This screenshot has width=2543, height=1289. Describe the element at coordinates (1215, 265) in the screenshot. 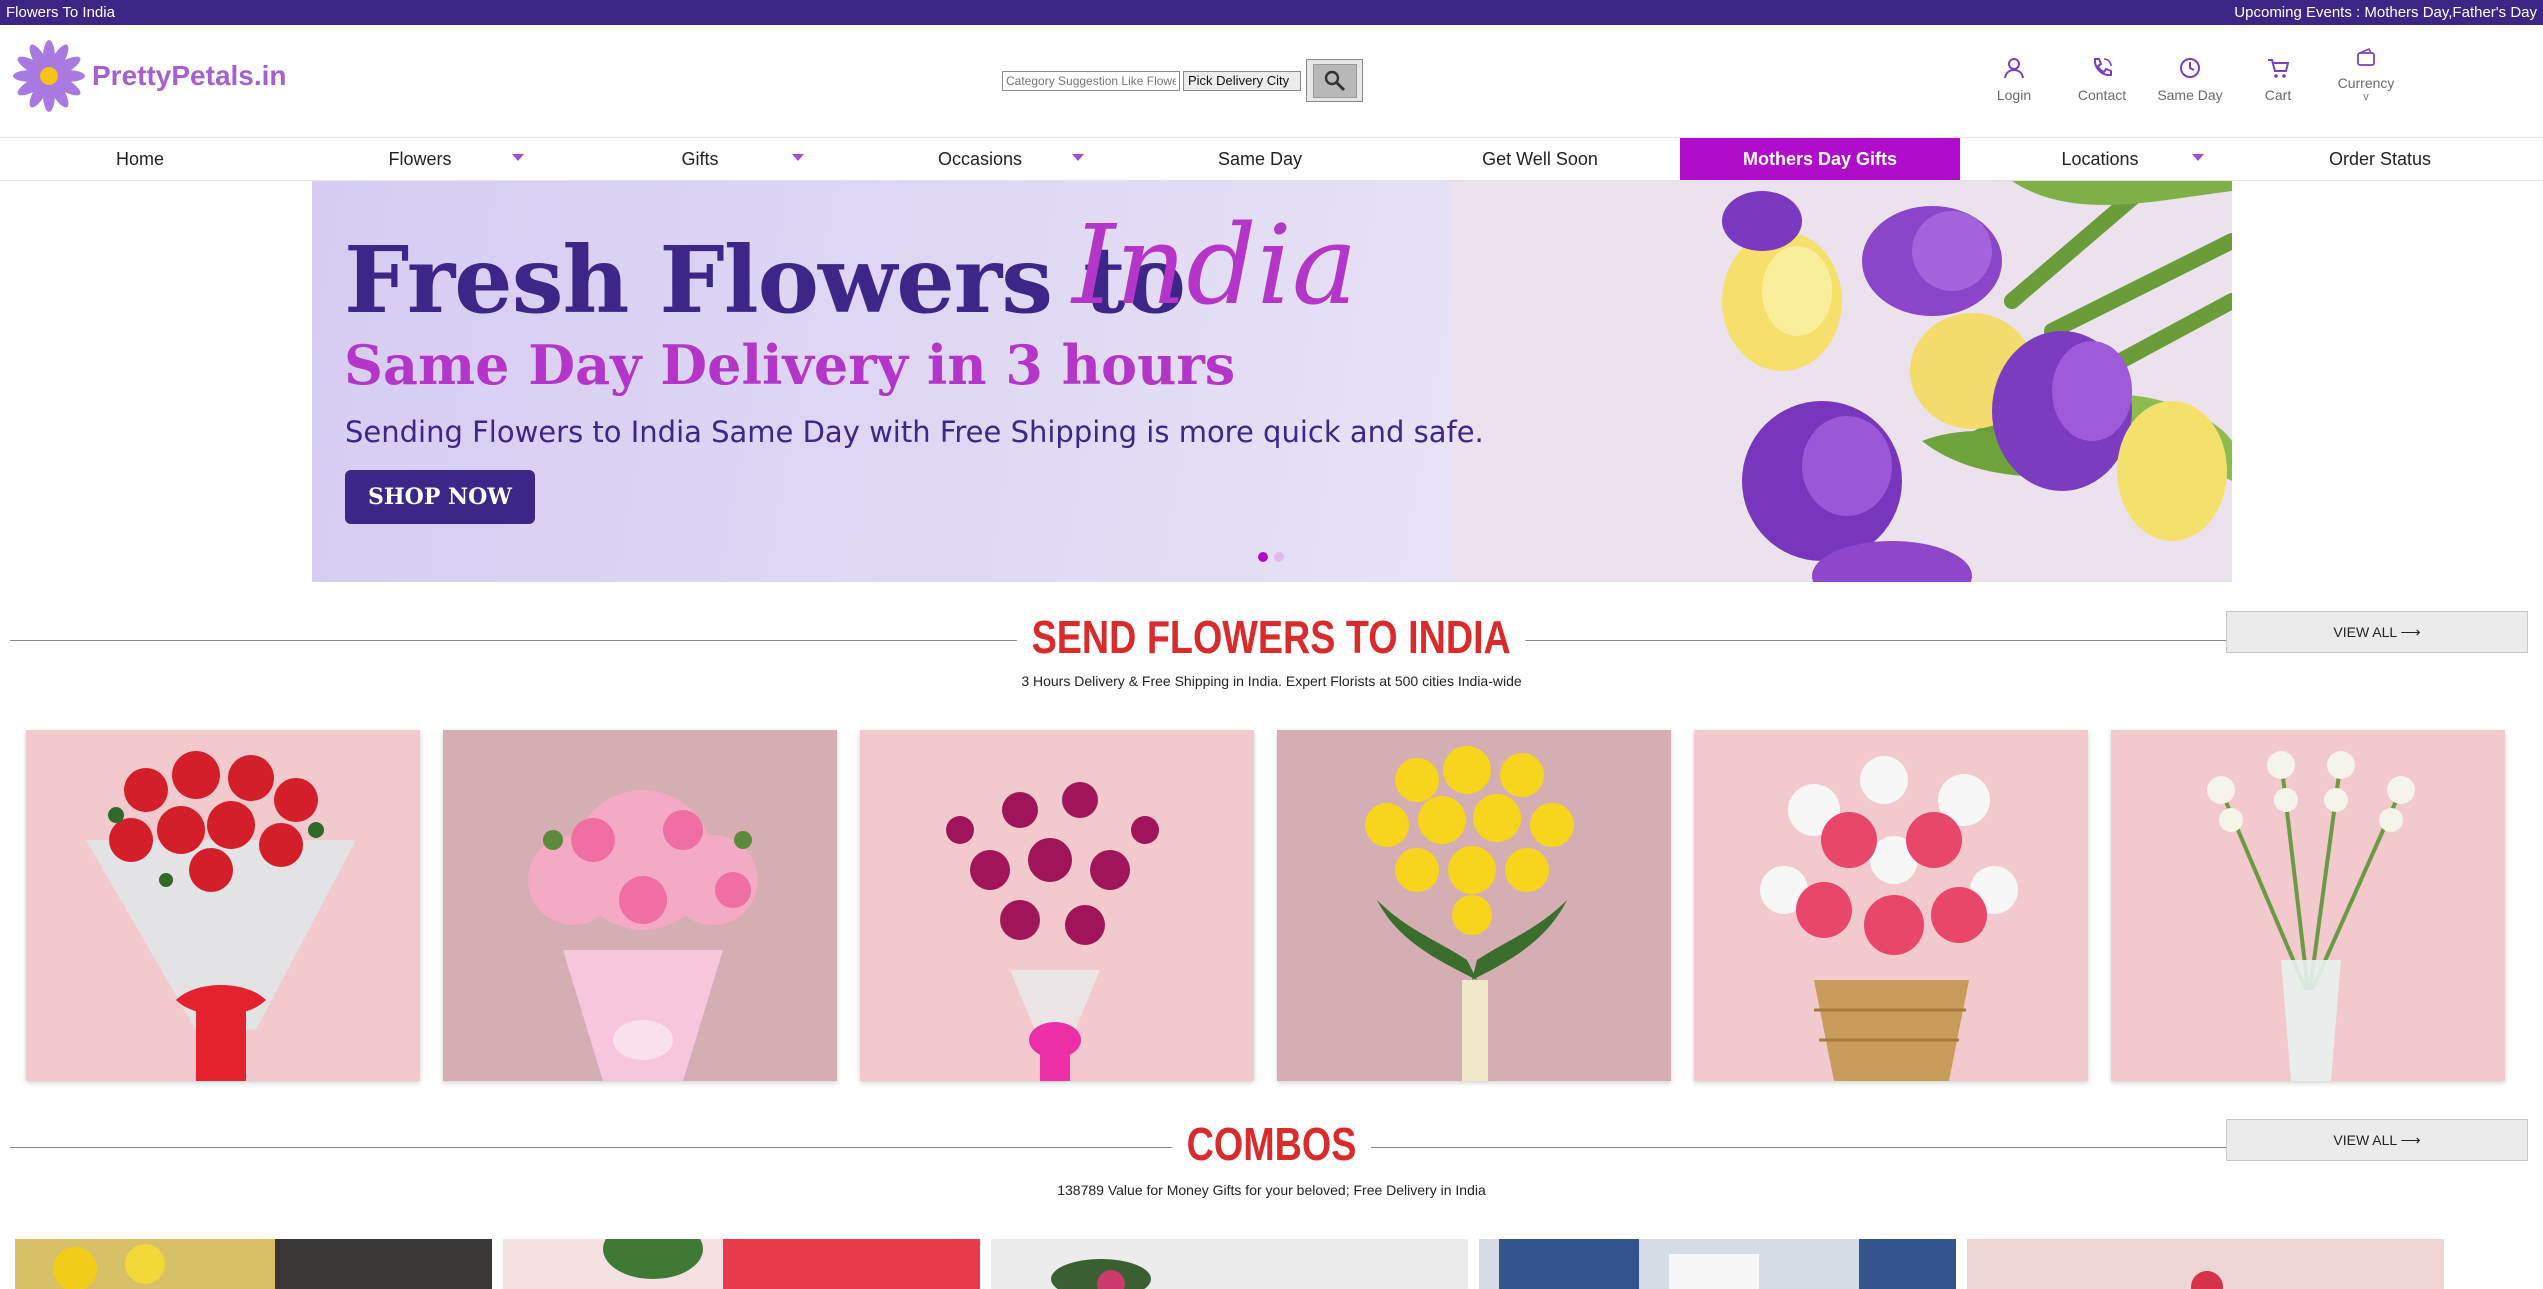

I see `hero-title-script: India` at that location.